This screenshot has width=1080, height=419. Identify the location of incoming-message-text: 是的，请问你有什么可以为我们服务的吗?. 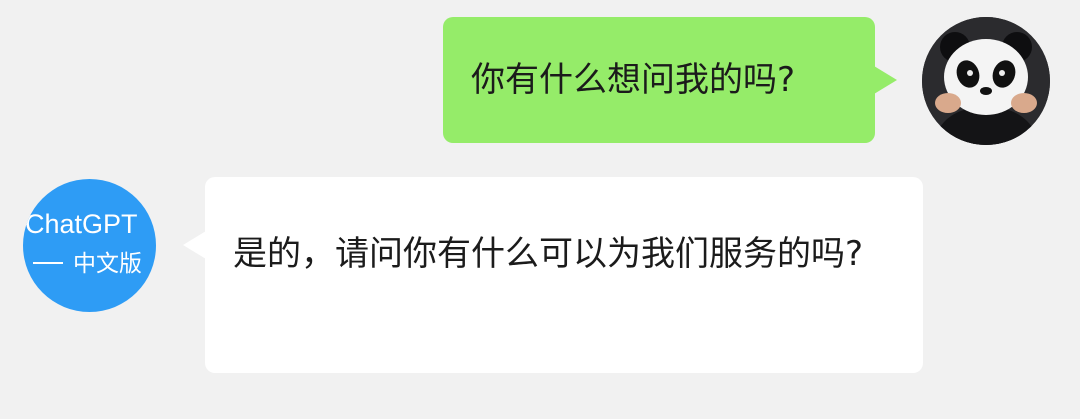
(548, 254).